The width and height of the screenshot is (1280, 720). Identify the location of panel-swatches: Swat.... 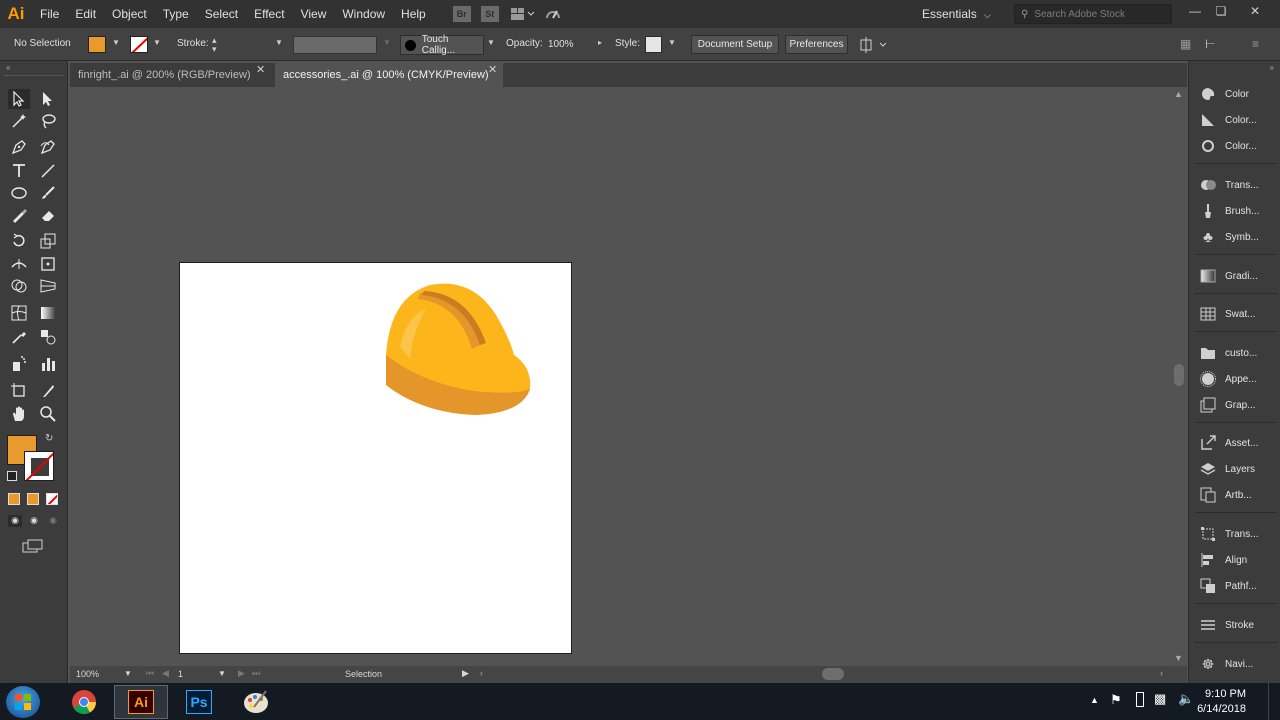
(1239, 314).